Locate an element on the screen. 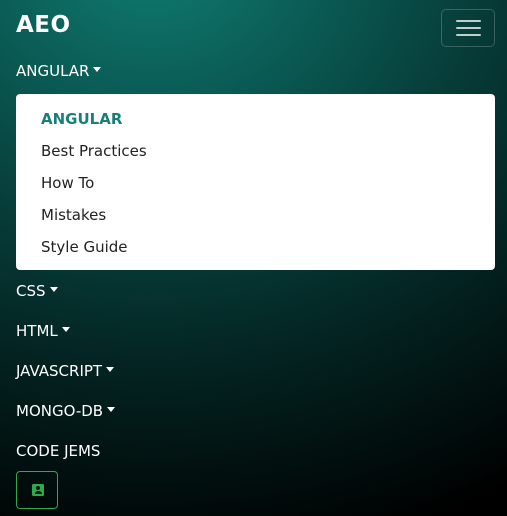 Image resolution: width=507 pixels, height=516 pixels. dropdown-item-mistakes: Mistakes is located at coordinates (73, 215).